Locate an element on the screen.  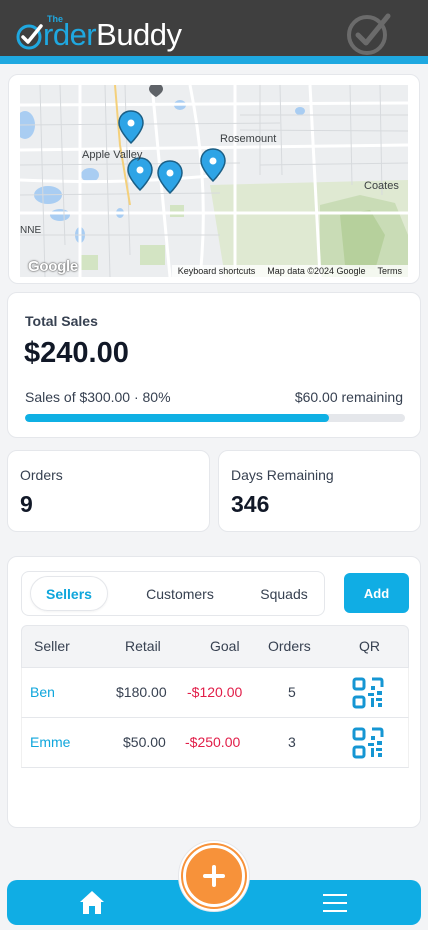
total-sales-amount: $240.00 is located at coordinates (76, 353).